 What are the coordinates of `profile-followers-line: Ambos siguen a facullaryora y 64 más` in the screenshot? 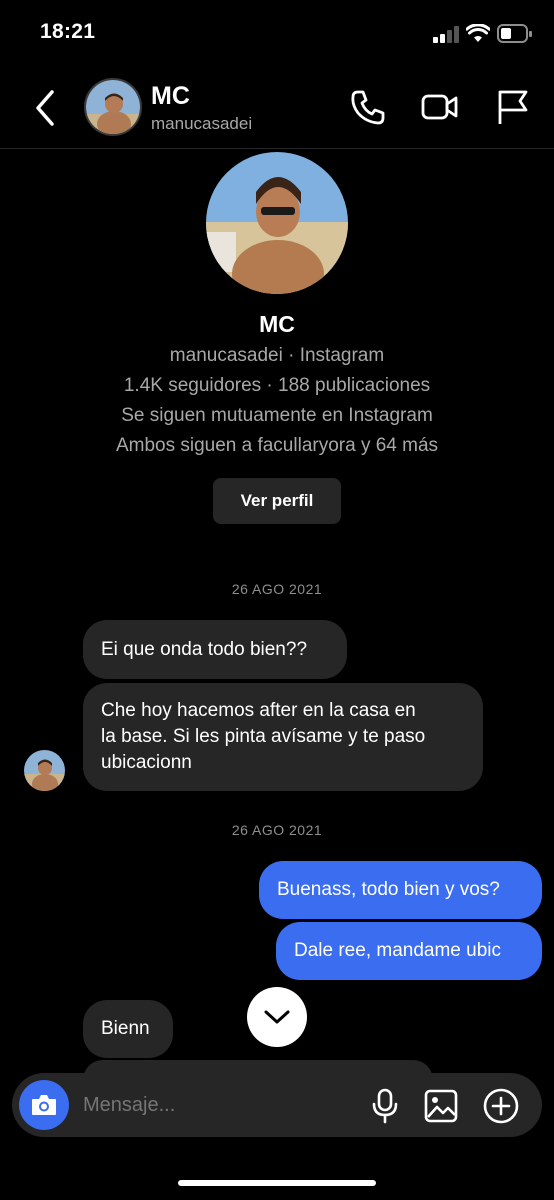 It's located at (277, 445).